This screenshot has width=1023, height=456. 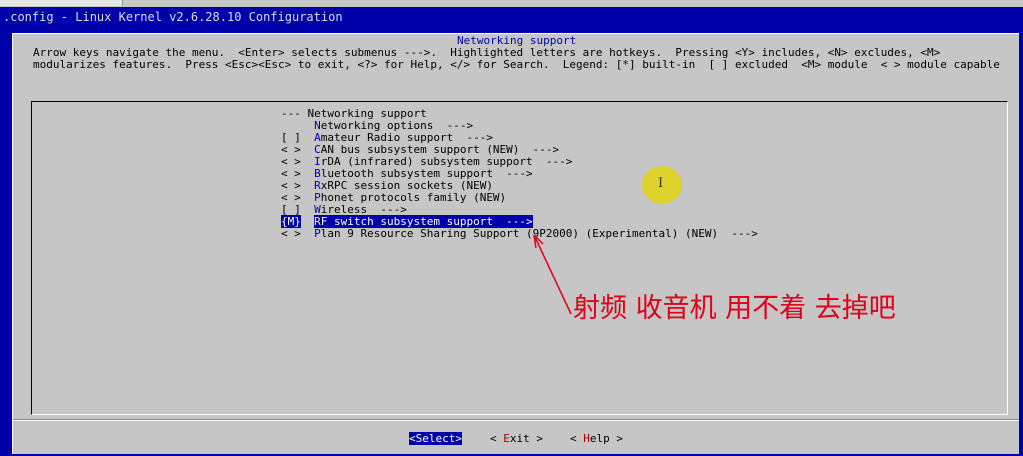 What do you see at coordinates (552, 274) in the screenshot?
I see `annotation-arrow-icon` at bounding box center [552, 274].